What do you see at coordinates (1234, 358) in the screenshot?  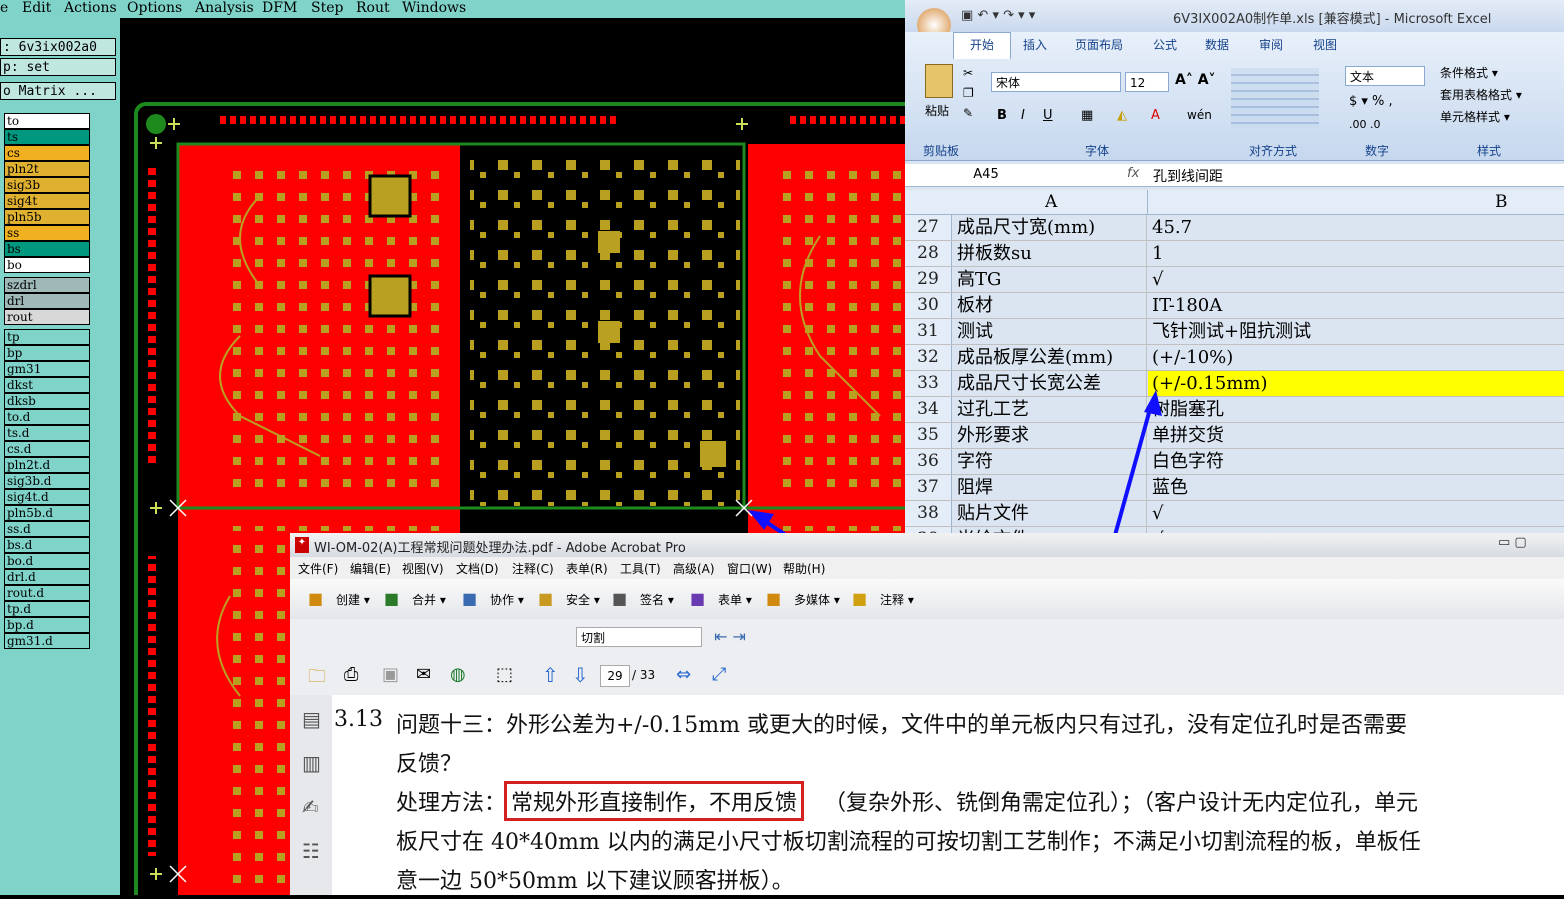 I see `sheet-row: 32 成品板厚公差(mm) (+/-10%)` at bounding box center [1234, 358].